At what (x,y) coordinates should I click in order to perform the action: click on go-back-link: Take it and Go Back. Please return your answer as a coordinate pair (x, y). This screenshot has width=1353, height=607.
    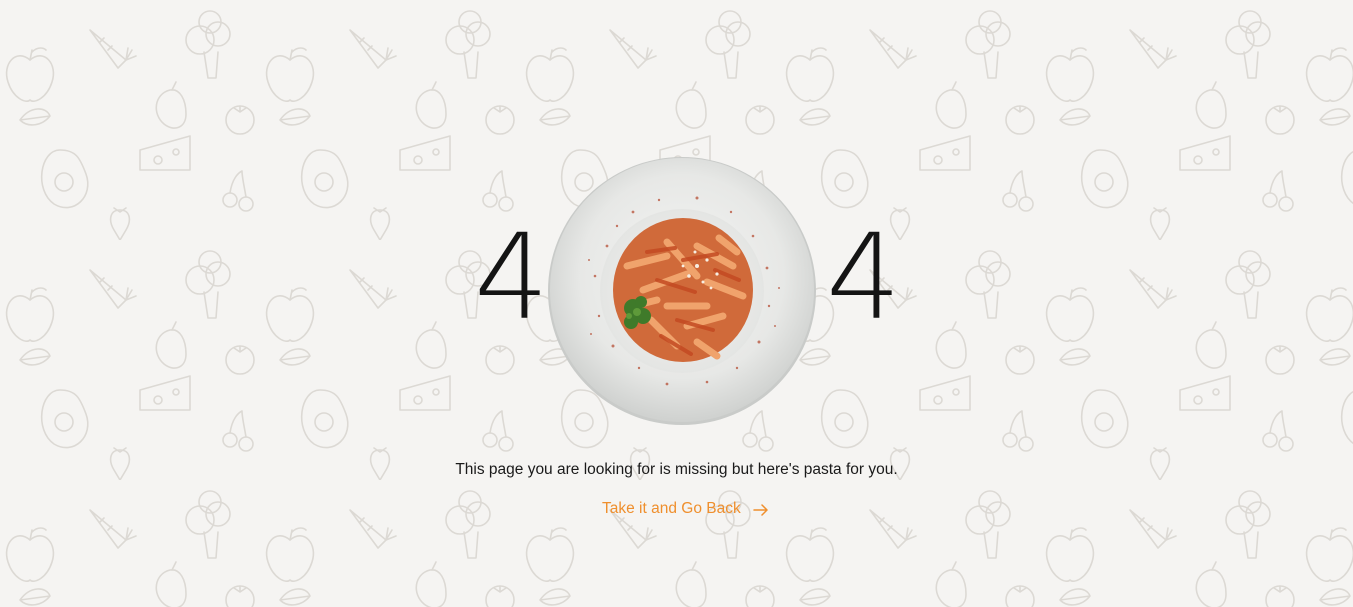
    Looking at the image, I should click on (685, 509).